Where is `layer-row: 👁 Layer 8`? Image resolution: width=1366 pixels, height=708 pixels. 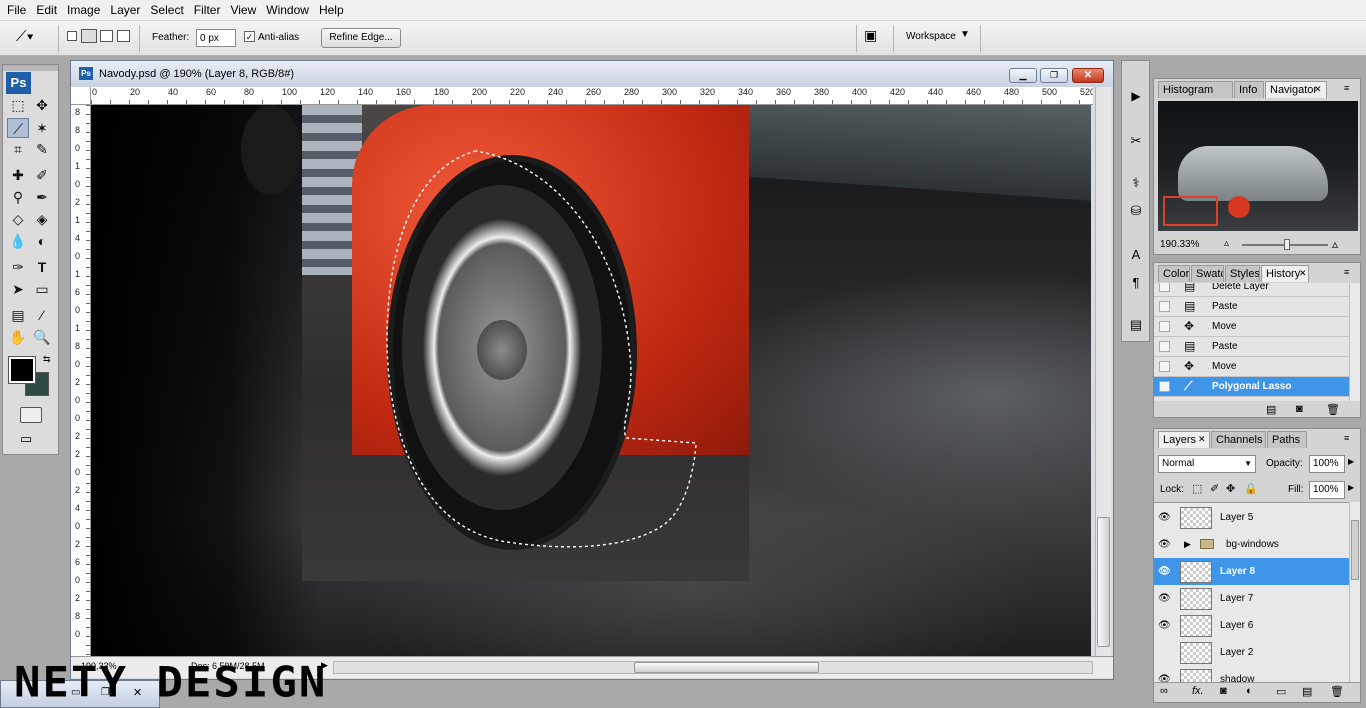
layer-row: 👁 Layer 8 is located at coordinates (1251, 572).